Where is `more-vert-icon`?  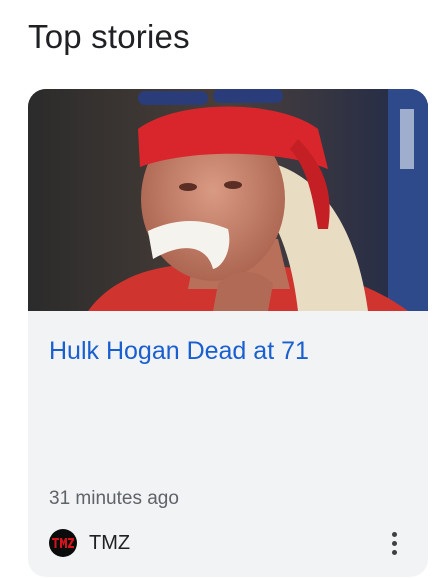
more-vert-icon is located at coordinates (394, 534).